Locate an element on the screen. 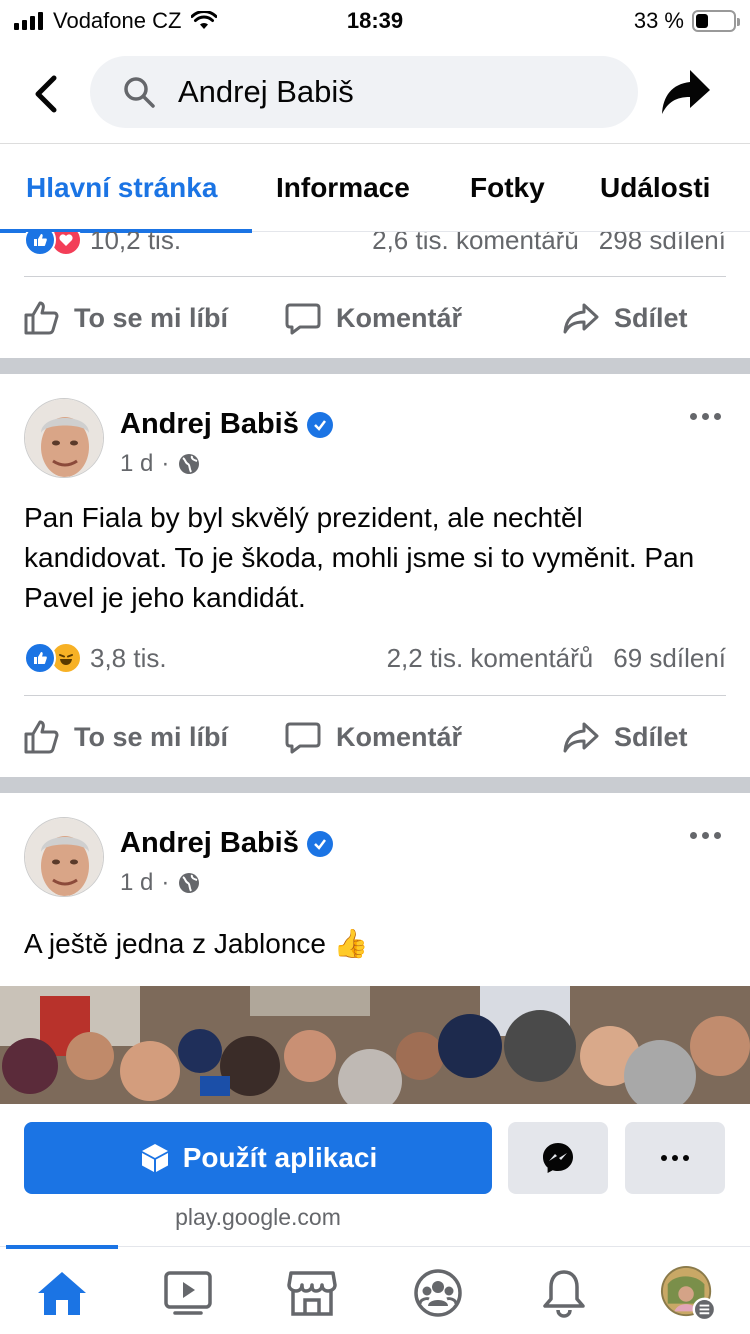  like-reaction-icon is located at coordinates (40, 658).